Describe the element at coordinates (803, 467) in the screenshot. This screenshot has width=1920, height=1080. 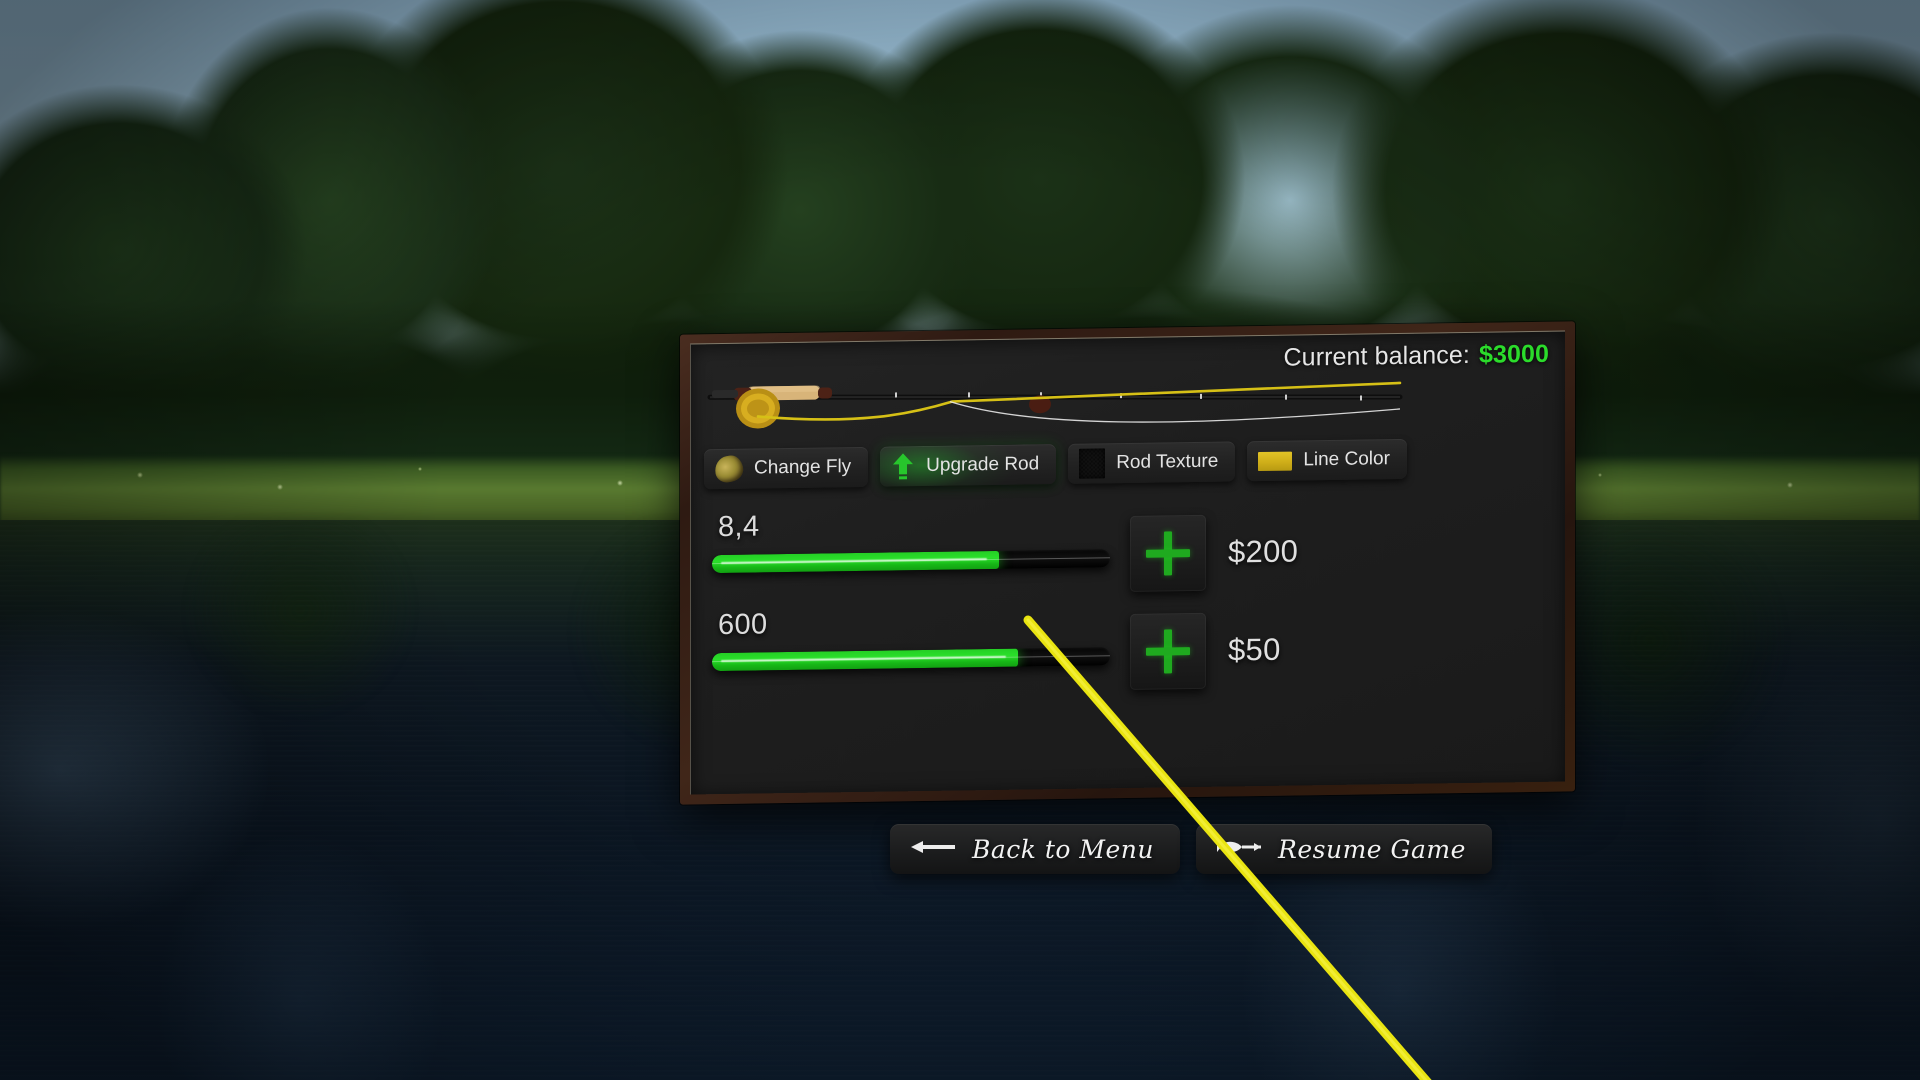
I see `option-change-fly-label: Change Fly` at that location.